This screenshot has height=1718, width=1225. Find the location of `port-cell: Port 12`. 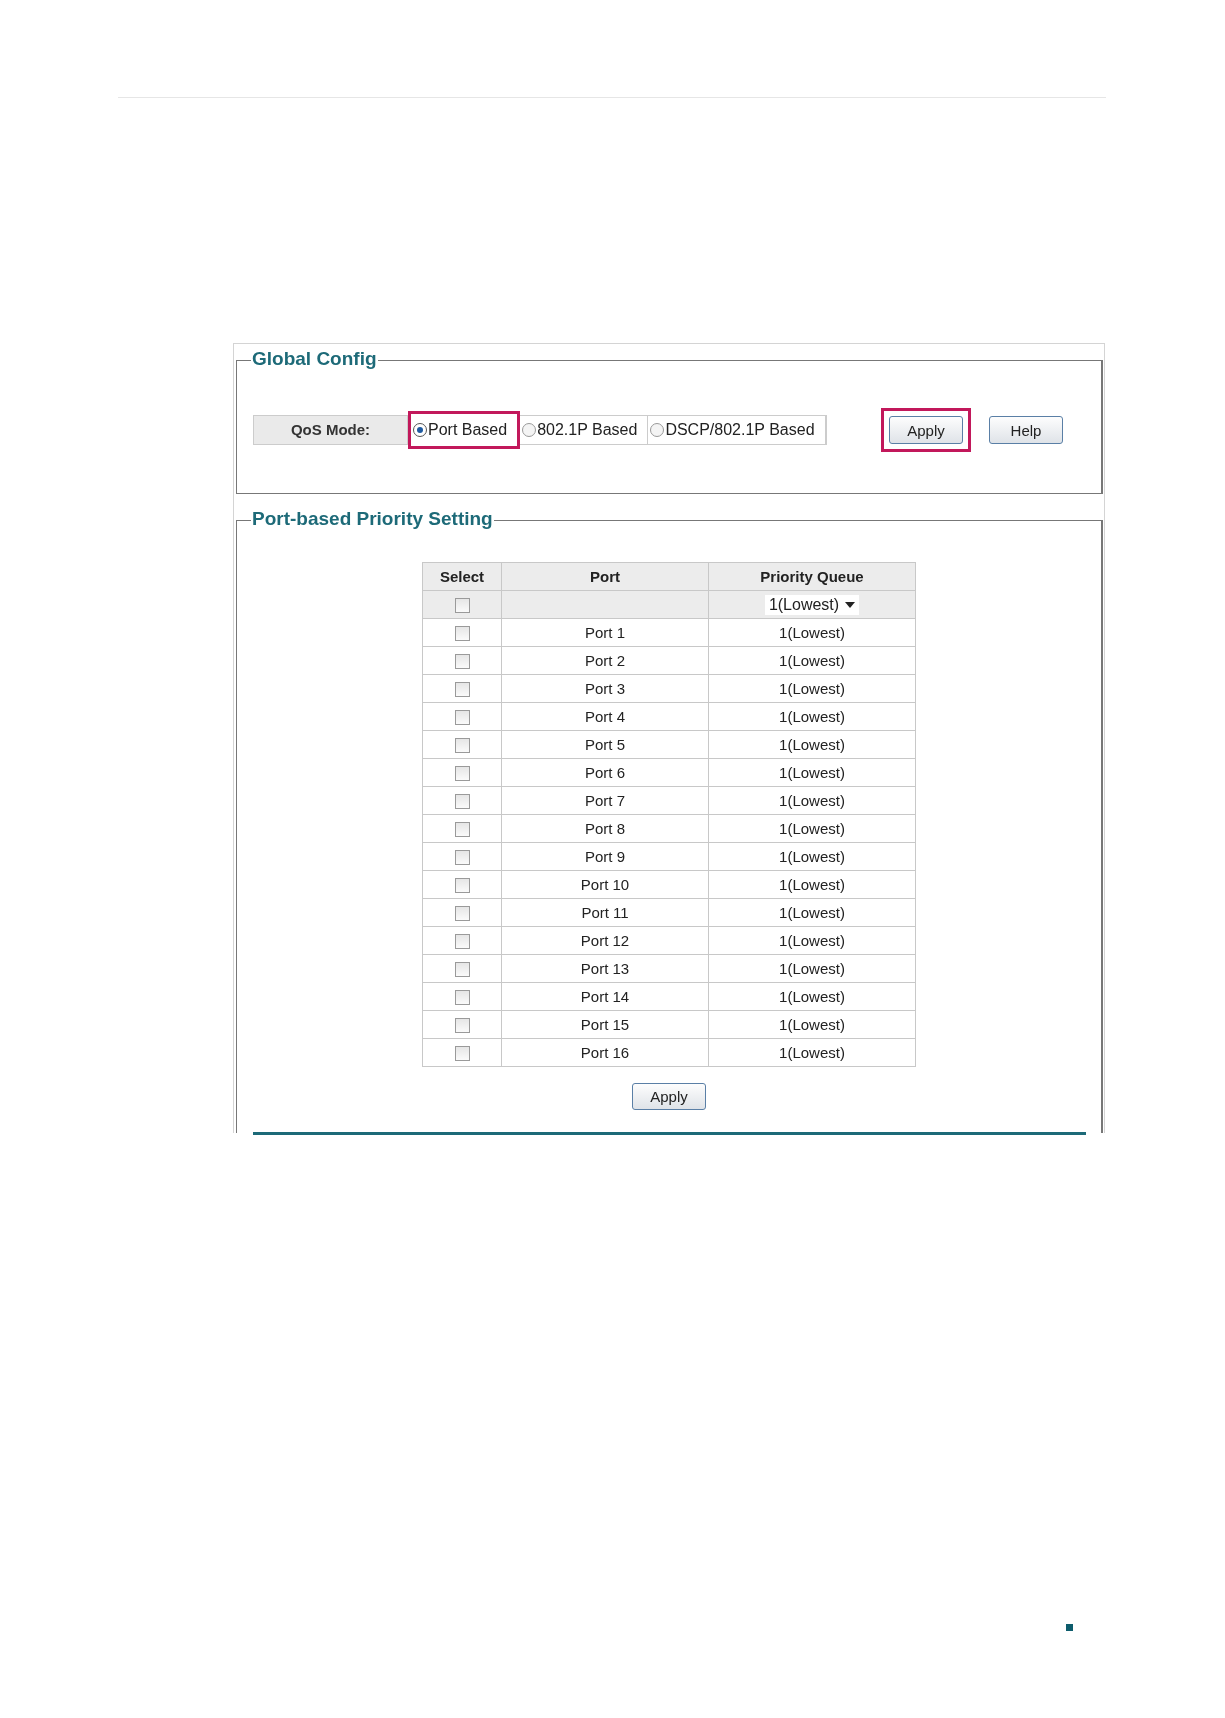

port-cell: Port 12 is located at coordinates (605, 940).